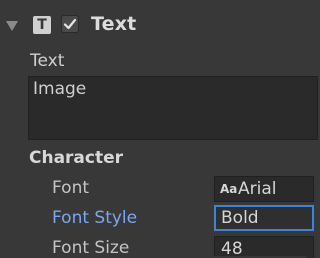 Image resolution: width=320 pixels, height=258 pixels. What do you see at coordinates (95, 218) in the screenshot?
I see `font-style-label: Font Style` at bounding box center [95, 218].